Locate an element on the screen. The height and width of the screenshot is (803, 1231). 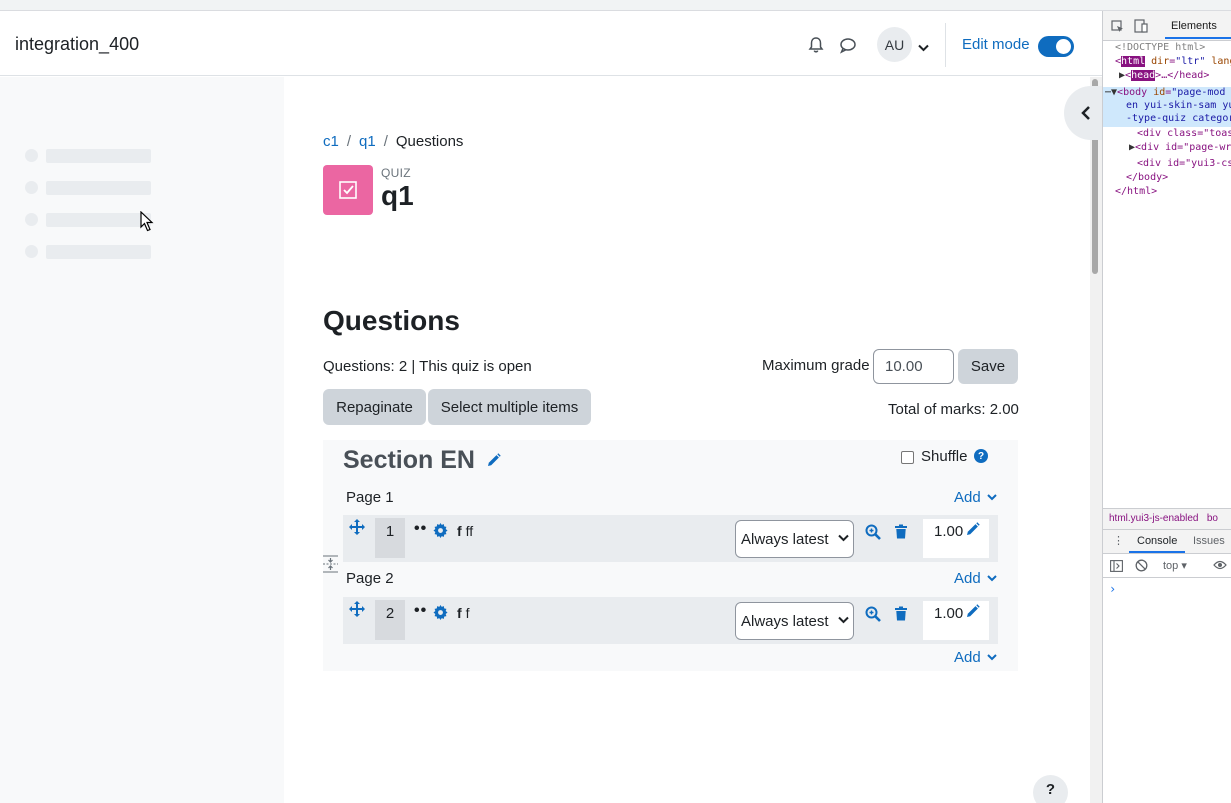
sidebar-toggle-icon is located at coordinates (1116, 566).